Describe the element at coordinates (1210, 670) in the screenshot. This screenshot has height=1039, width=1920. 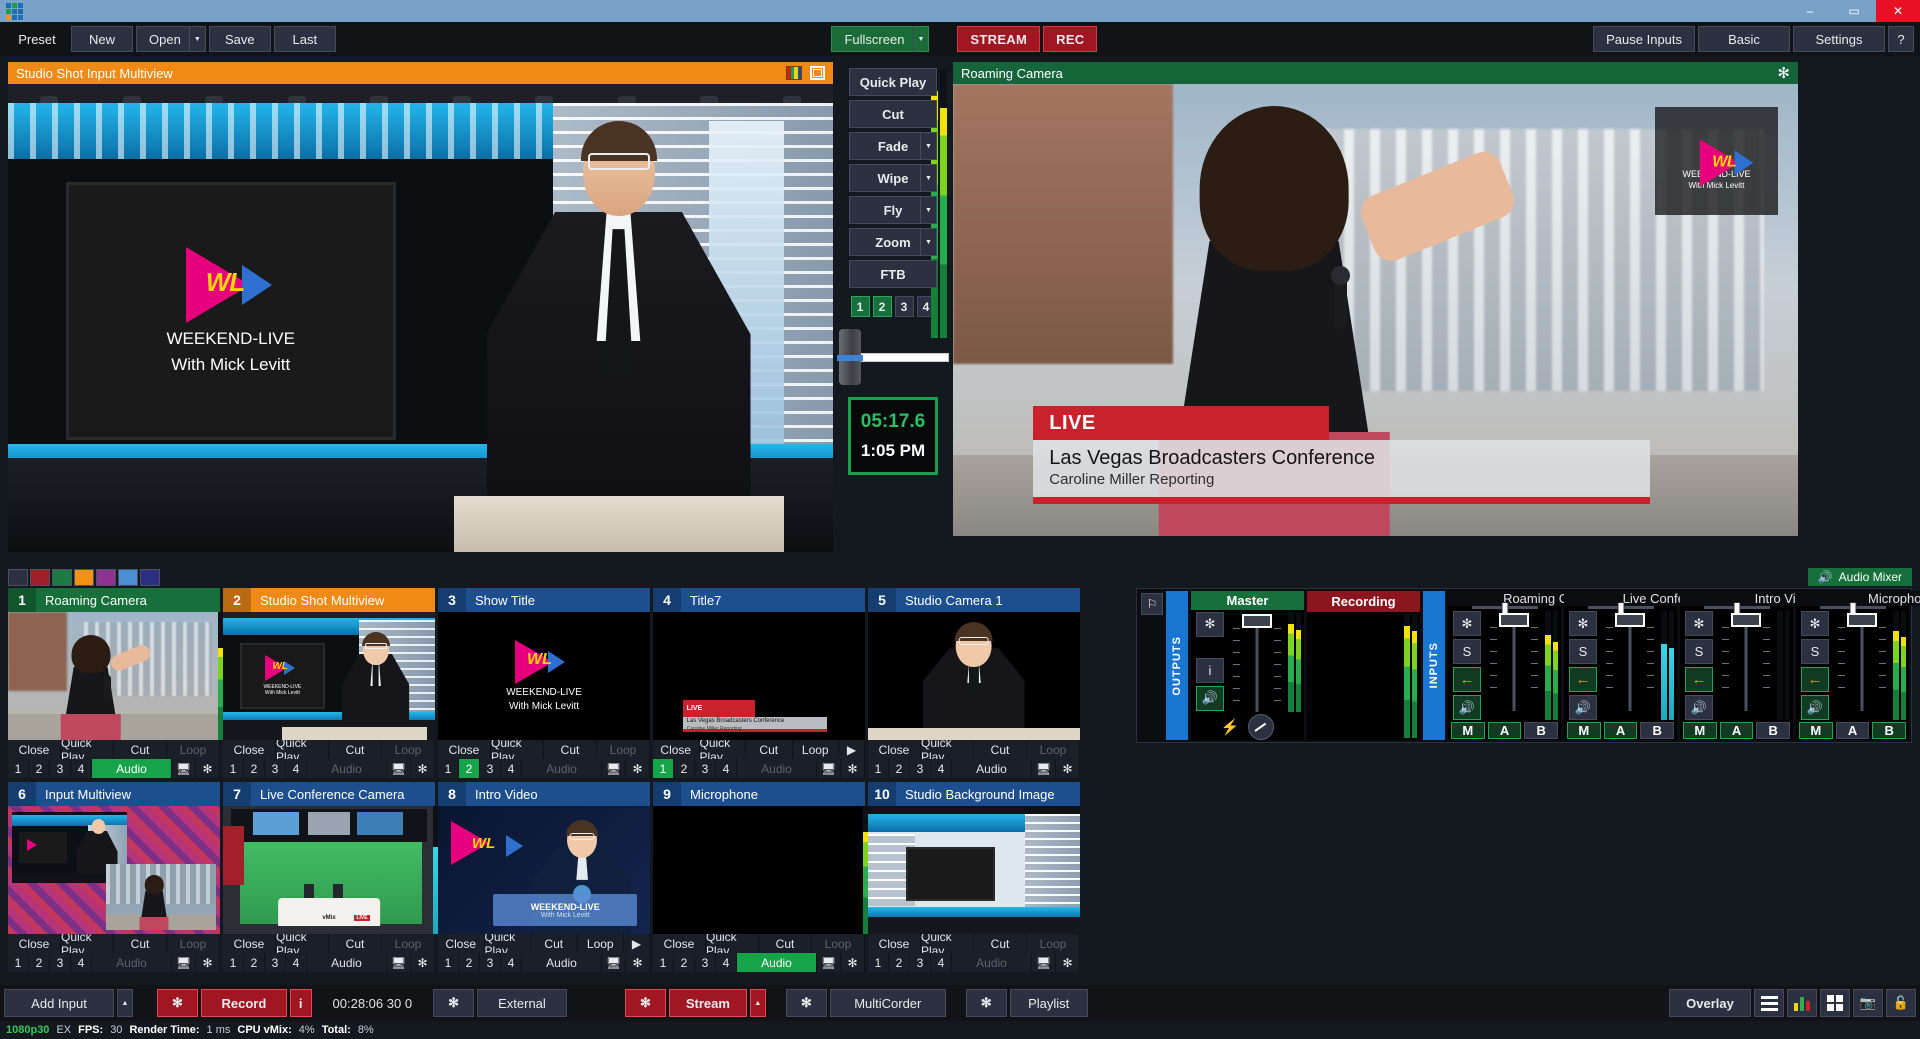
I see `info-button: i` at that location.